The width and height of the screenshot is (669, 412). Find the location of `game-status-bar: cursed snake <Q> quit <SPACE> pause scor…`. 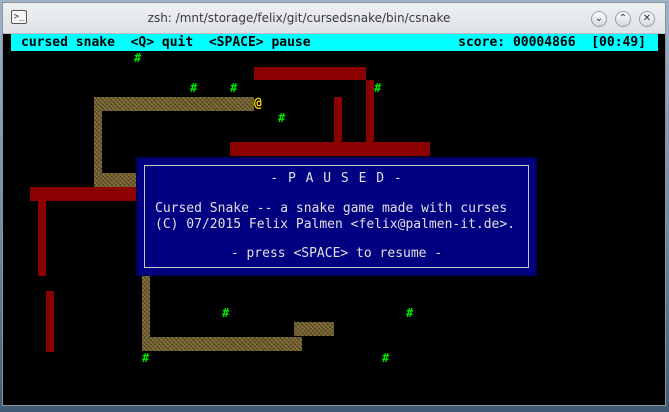

game-status-bar: cursed snake <Q> quit <SPACE> pause scor… is located at coordinates (334, 42).